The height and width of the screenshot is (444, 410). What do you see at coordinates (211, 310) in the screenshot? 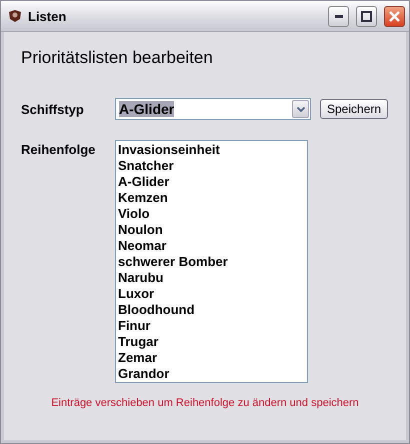
I see `list-item: Bloodhound` at bounding box center [211, 310].